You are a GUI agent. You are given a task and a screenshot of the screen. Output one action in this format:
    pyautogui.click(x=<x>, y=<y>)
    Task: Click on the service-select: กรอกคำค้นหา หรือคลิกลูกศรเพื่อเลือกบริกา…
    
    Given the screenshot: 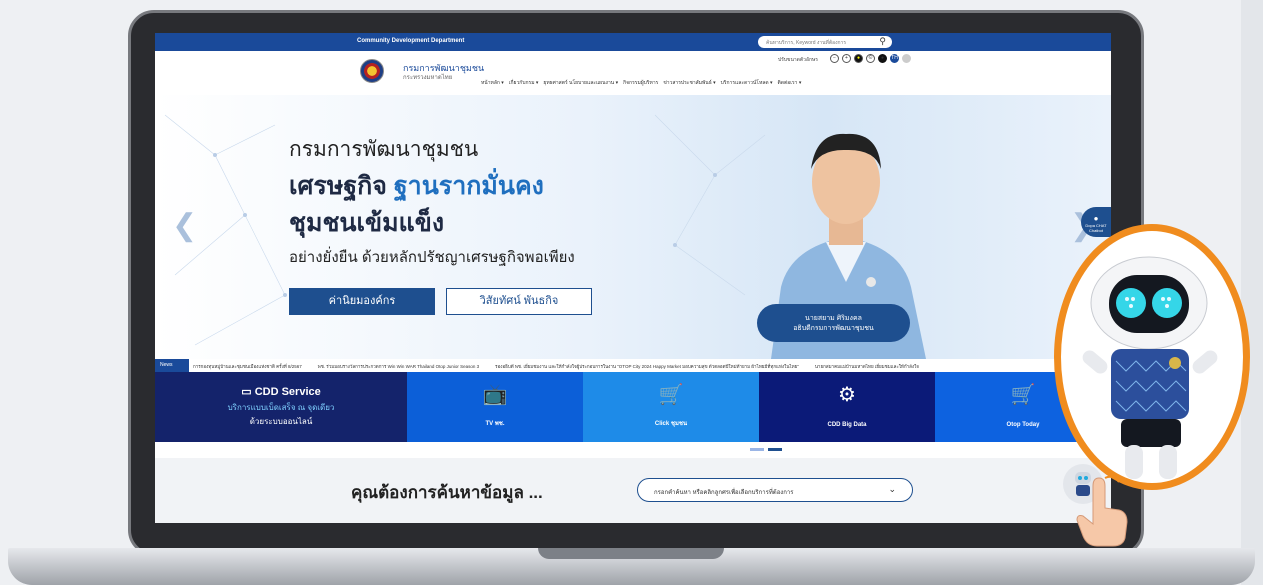 What is the action you would take?
    pyautogui.click(x=775, y=490)
    